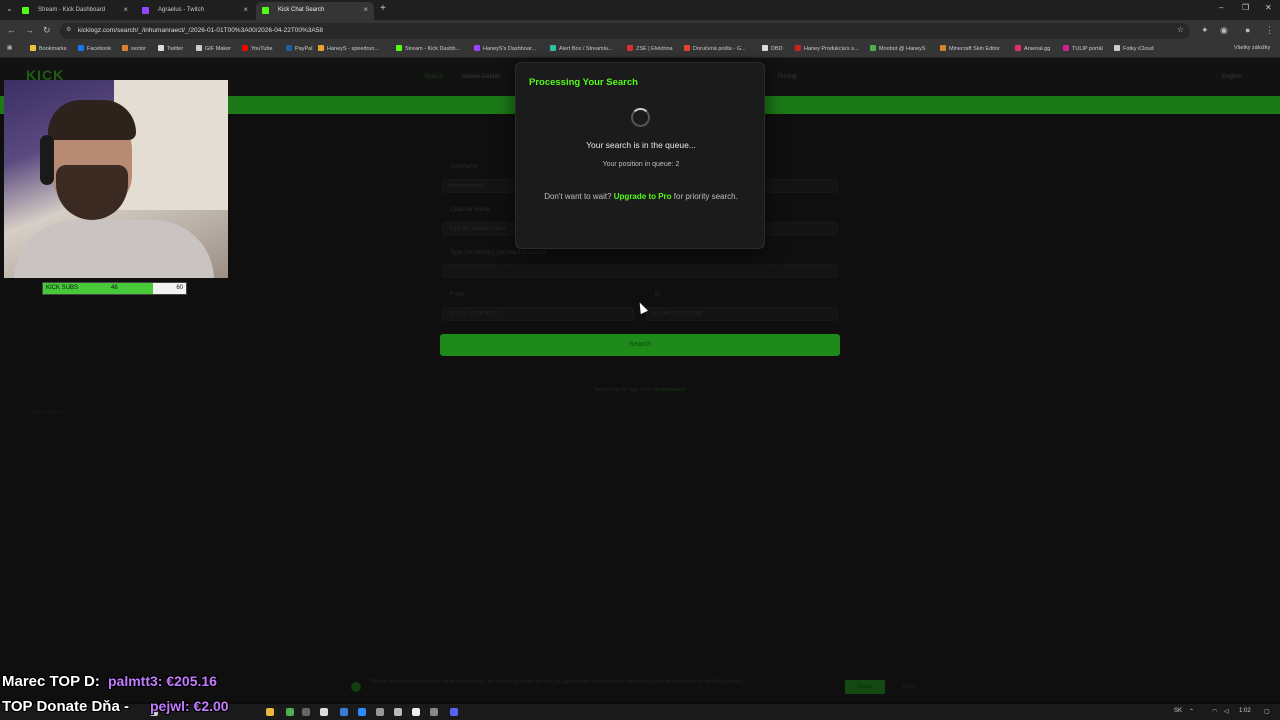 The height and width of the screenshot is (720, 1280). Describe the element at coordinates (787, 77) in the screenshot. I see `nav-pricing: Pricing` at that location.